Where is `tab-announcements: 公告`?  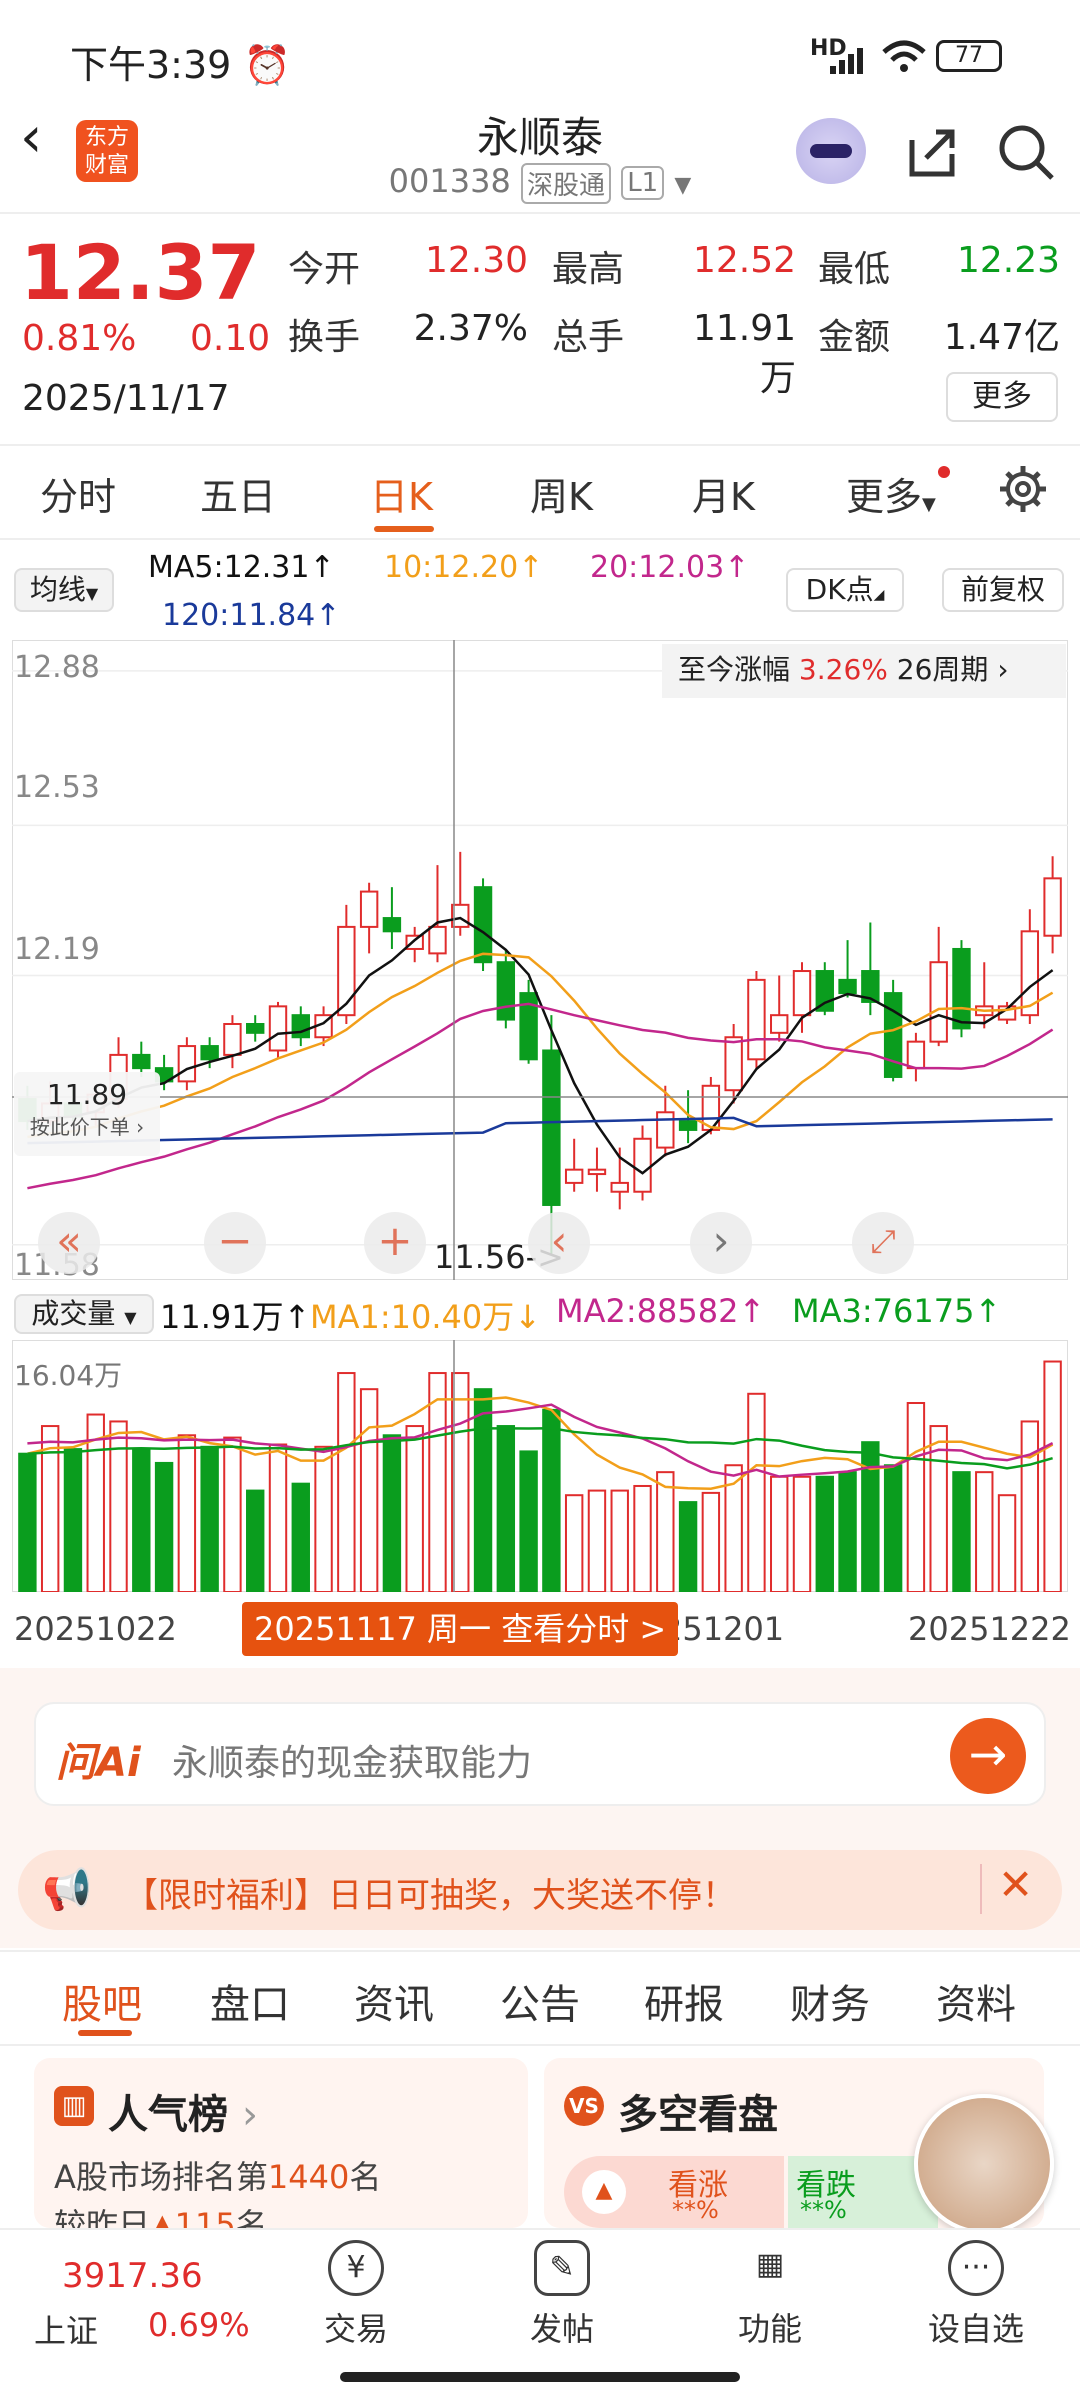
tab-announcements: 公告 is located at coordinates (540, 2001).